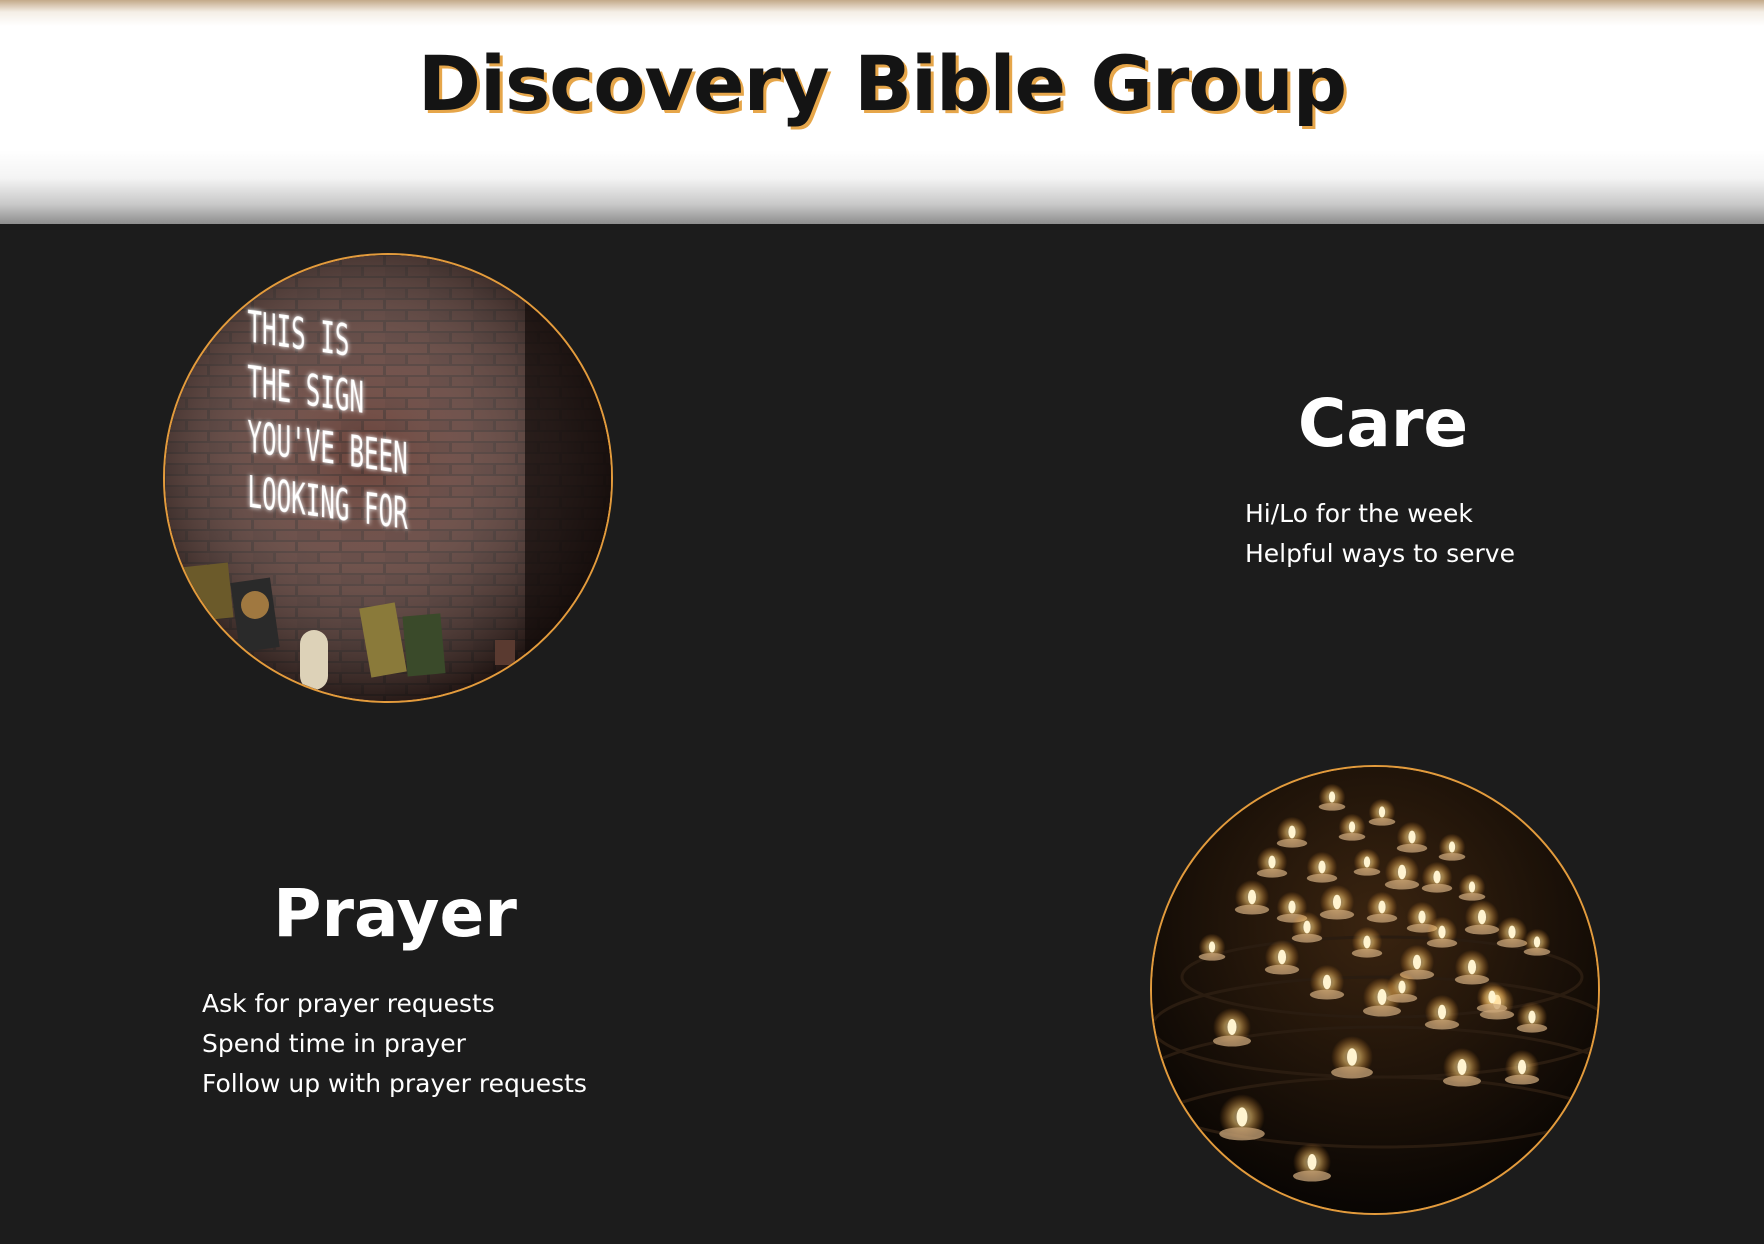  I want to click on candles-illustration, so click(1375, 990).